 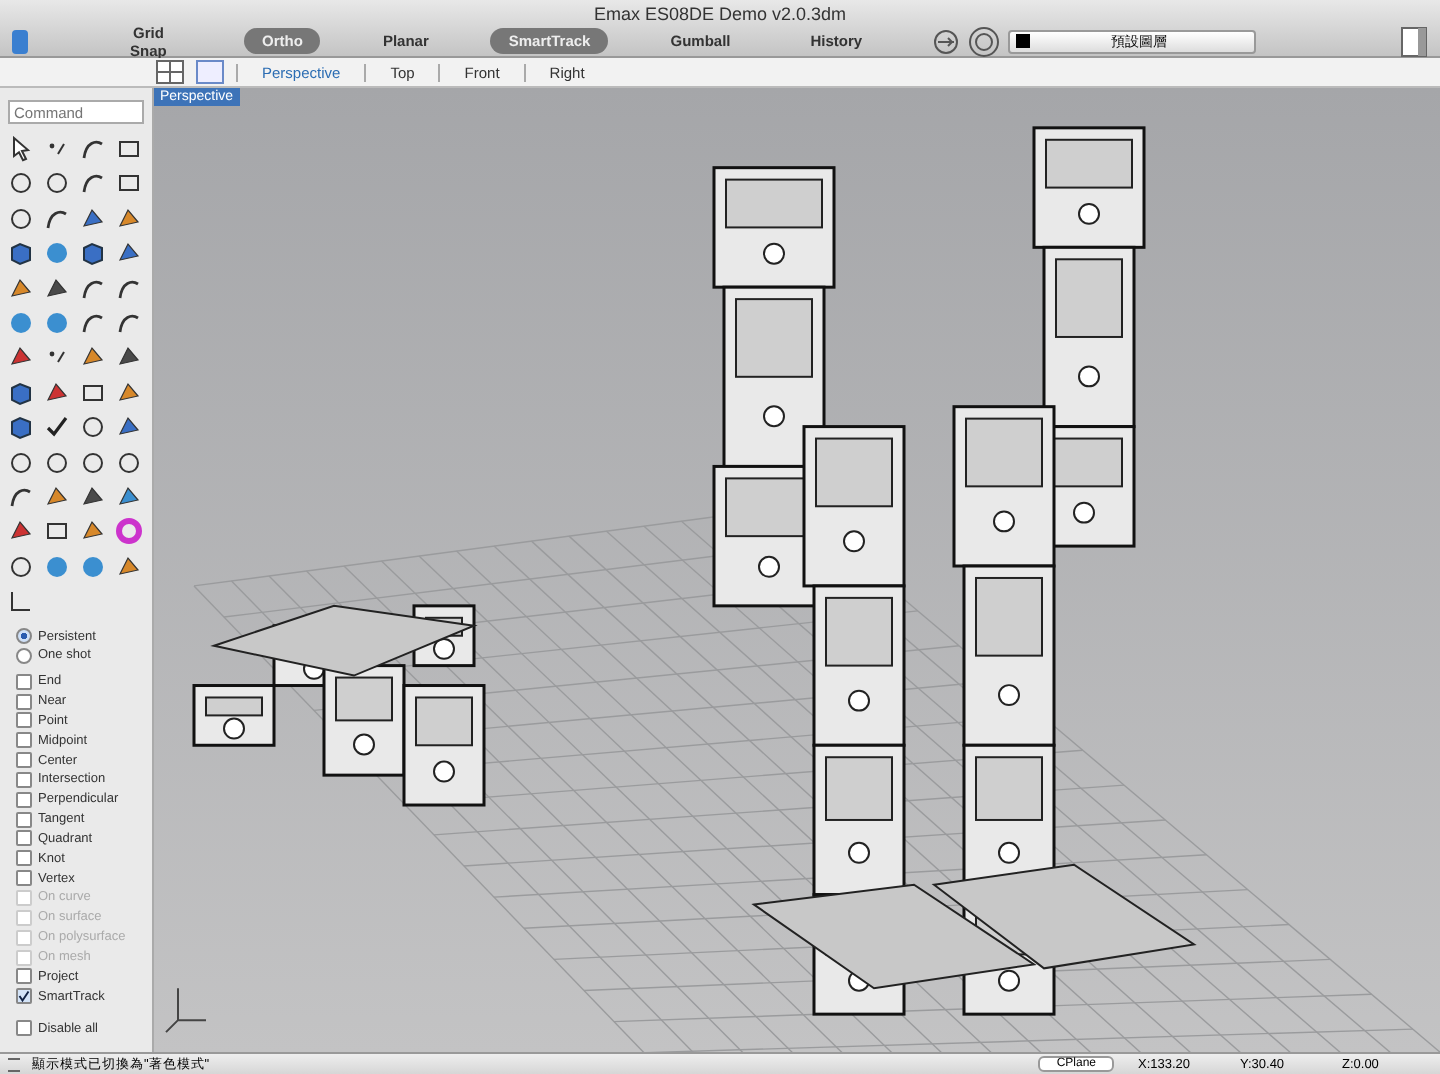 What do you see at coordinates (57, 427) in the screenshot?
I see `checkmark-icon` at bounding box center [57, 427].